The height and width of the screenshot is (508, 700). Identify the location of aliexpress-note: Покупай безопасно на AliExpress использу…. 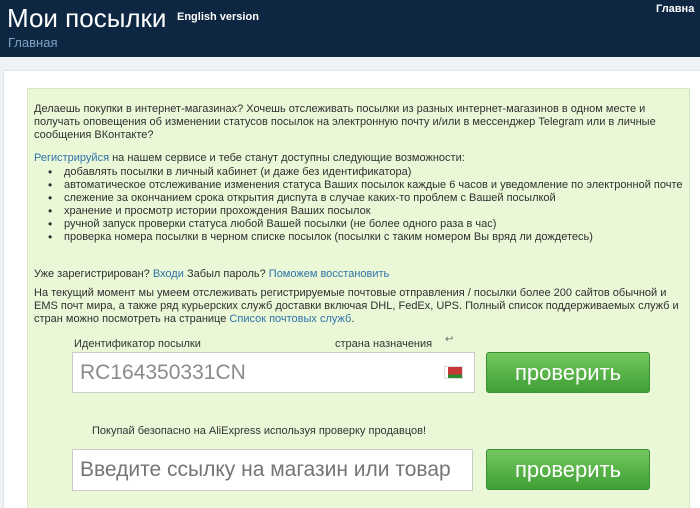
(259, 431).